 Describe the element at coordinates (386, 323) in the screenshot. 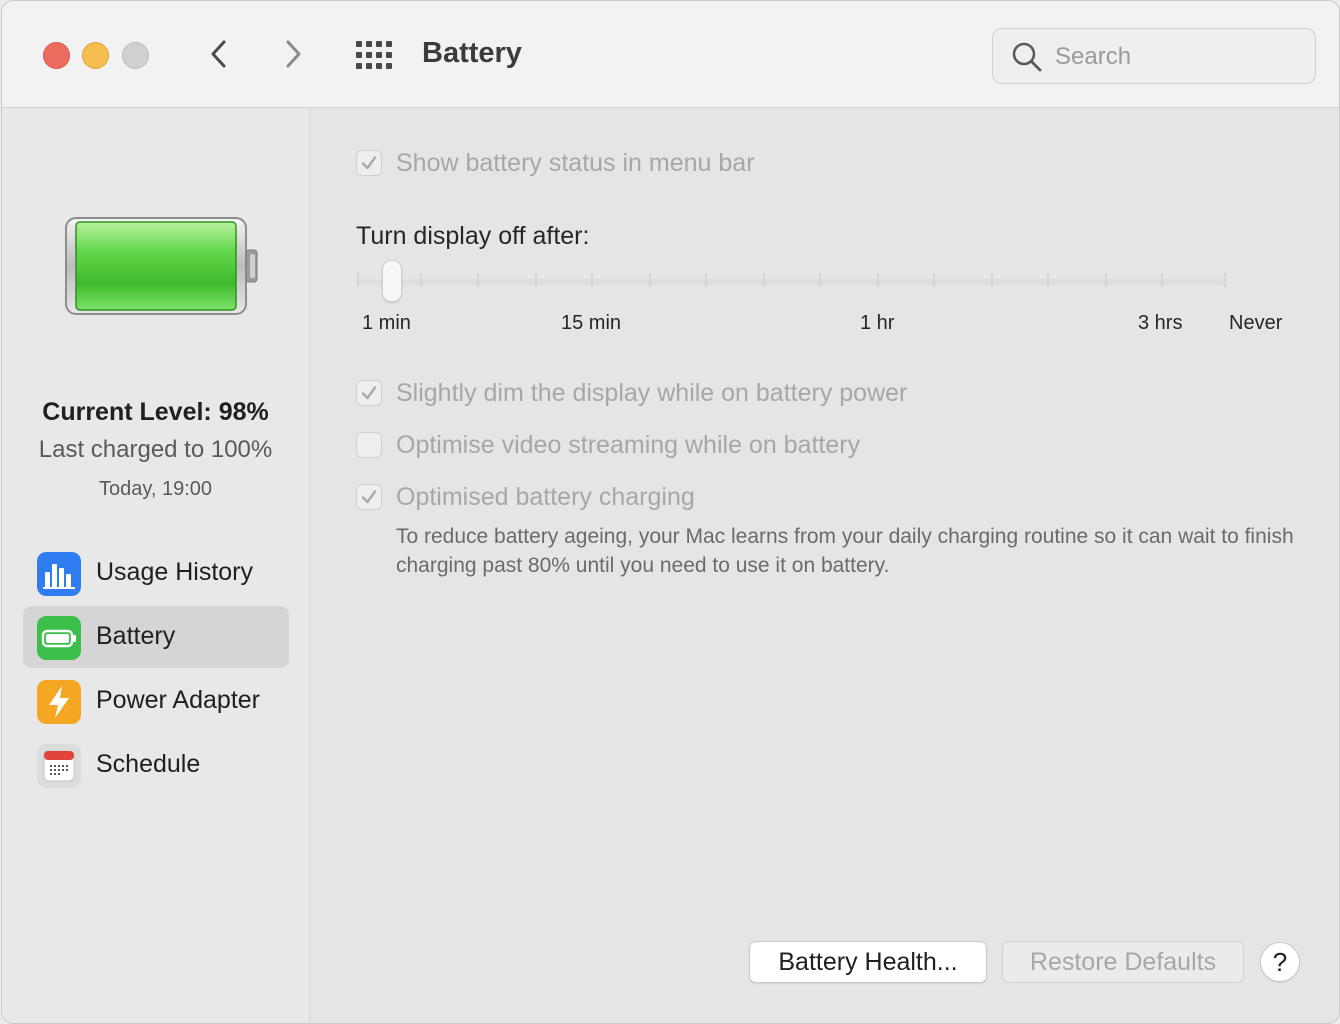

I see `tick-label: 1 min` at that location.